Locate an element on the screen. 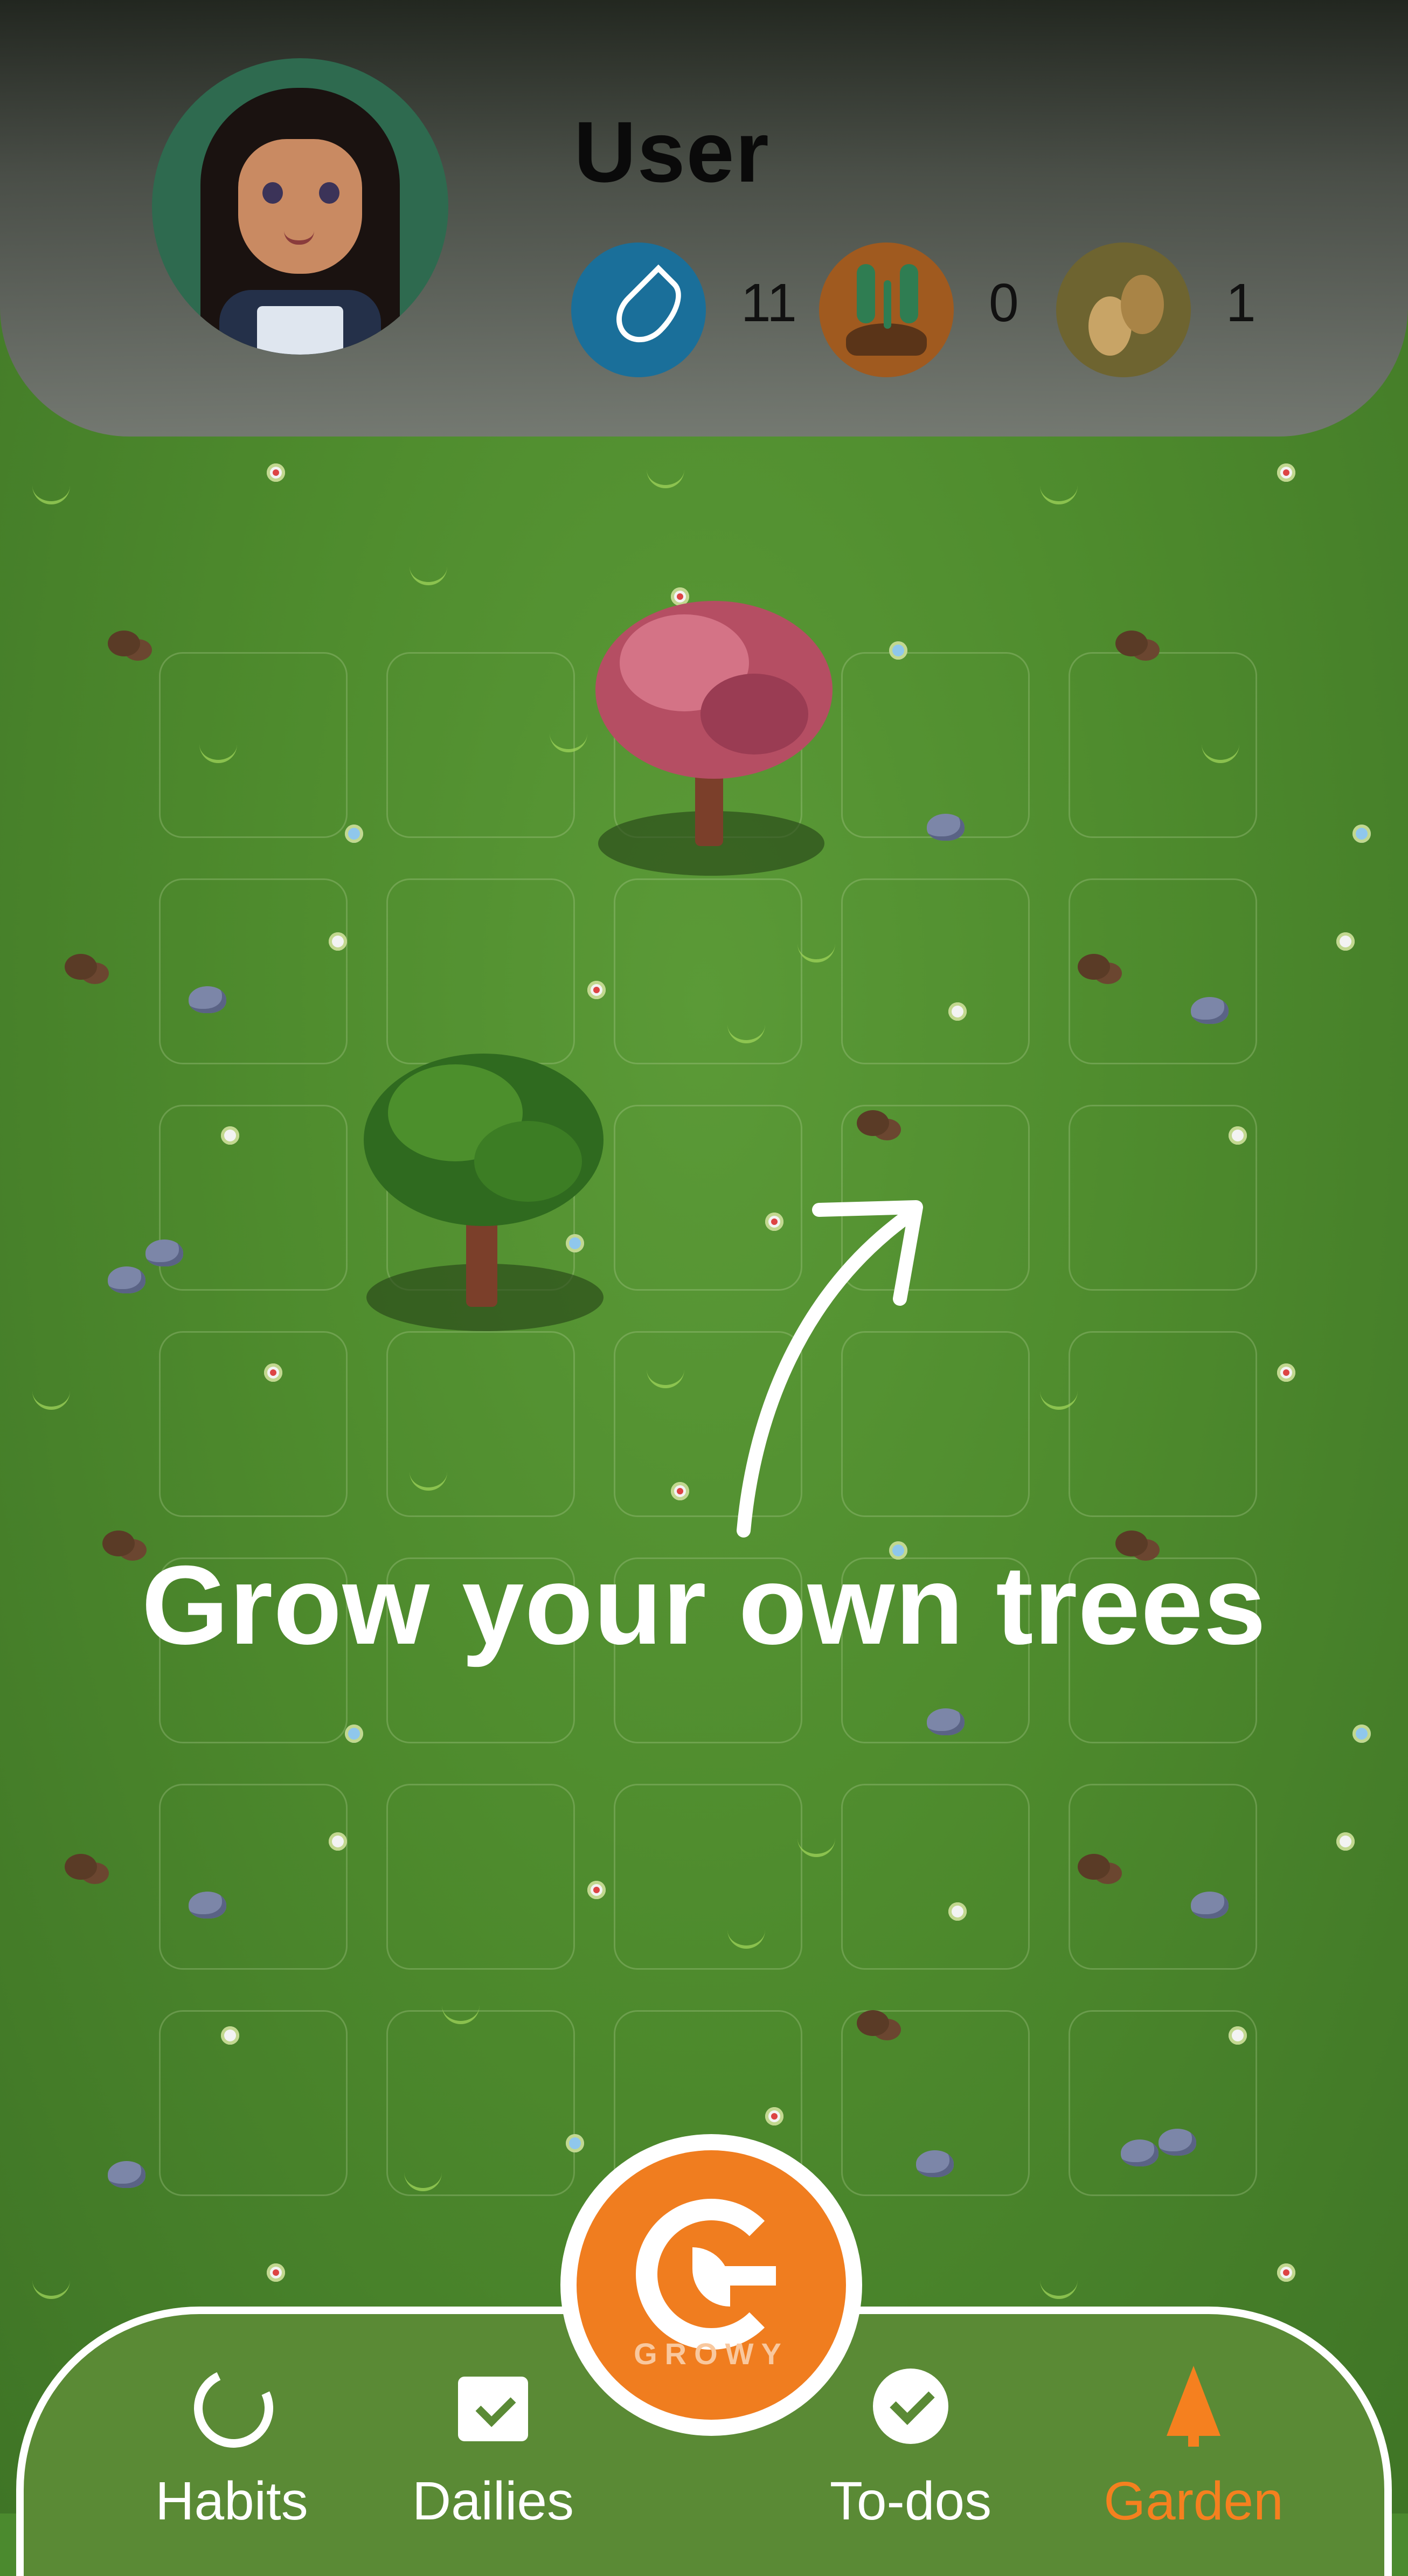  headline: Grow your own trees is located at coordinates (704, 1606).